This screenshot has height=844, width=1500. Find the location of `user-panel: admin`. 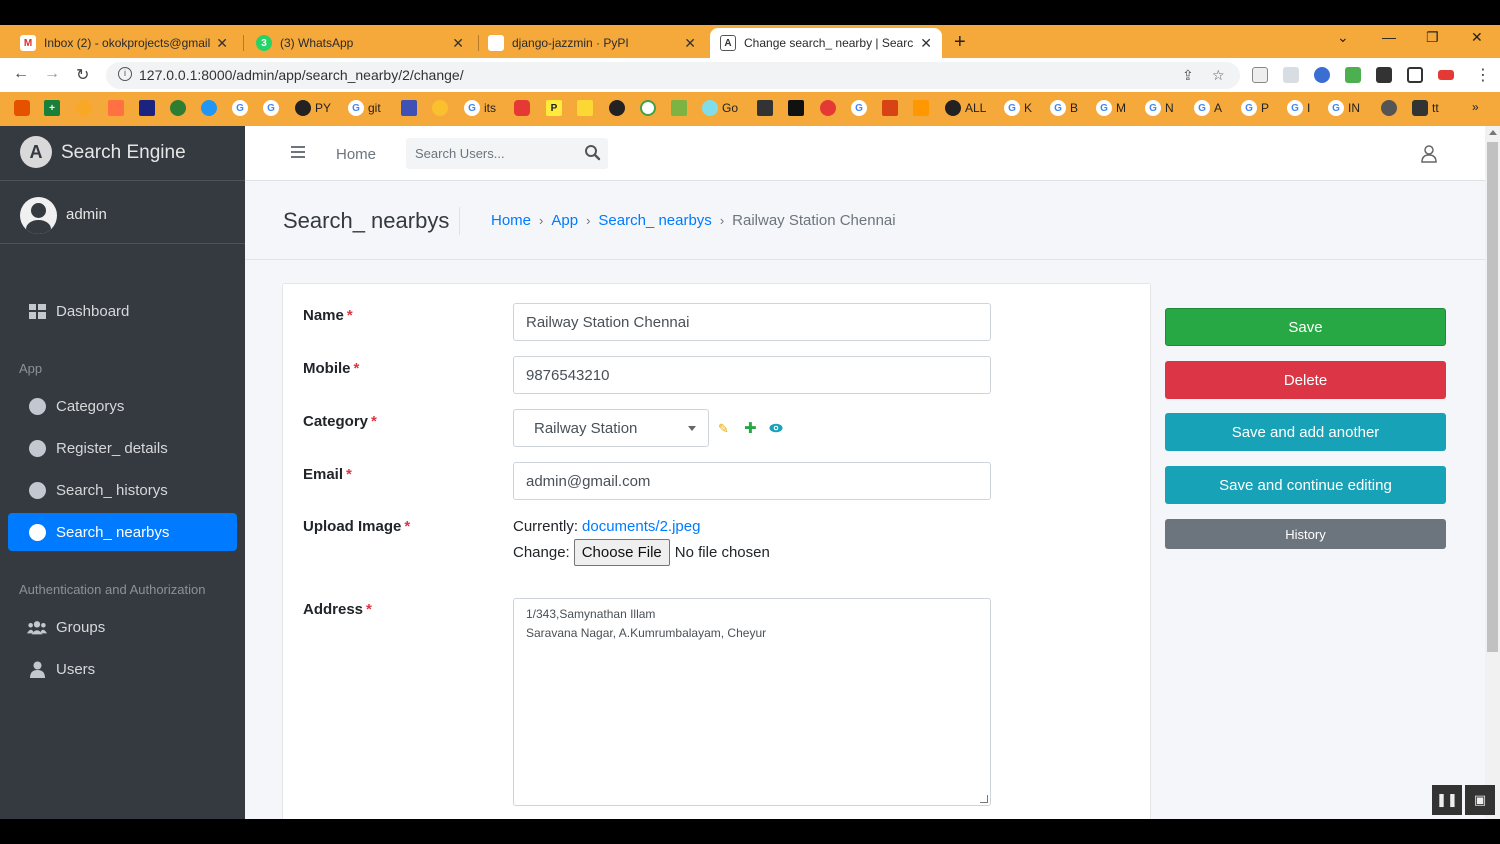

user-panel: admin is located at coordinates (122, 213).